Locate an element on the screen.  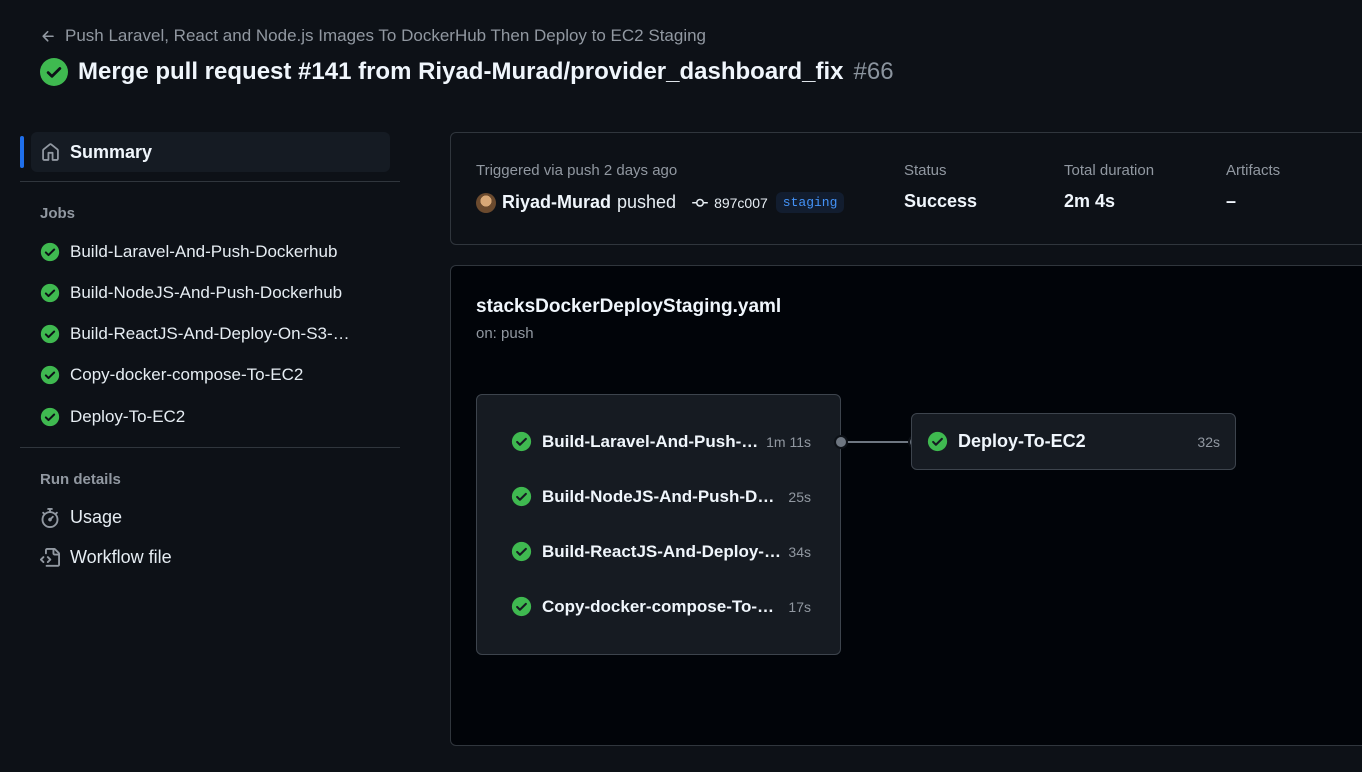
job-node-label: Build-NodeJS-And-Push-Dockerhub is located at coordinates (662, 496).